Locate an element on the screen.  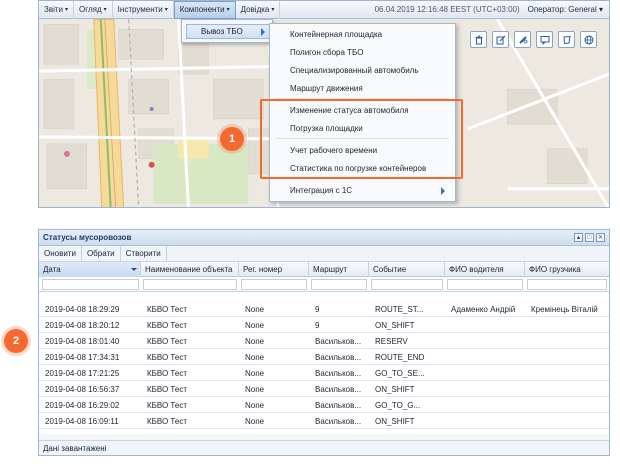
column-header-route: Маршрут is located at coordinates (339, 269).